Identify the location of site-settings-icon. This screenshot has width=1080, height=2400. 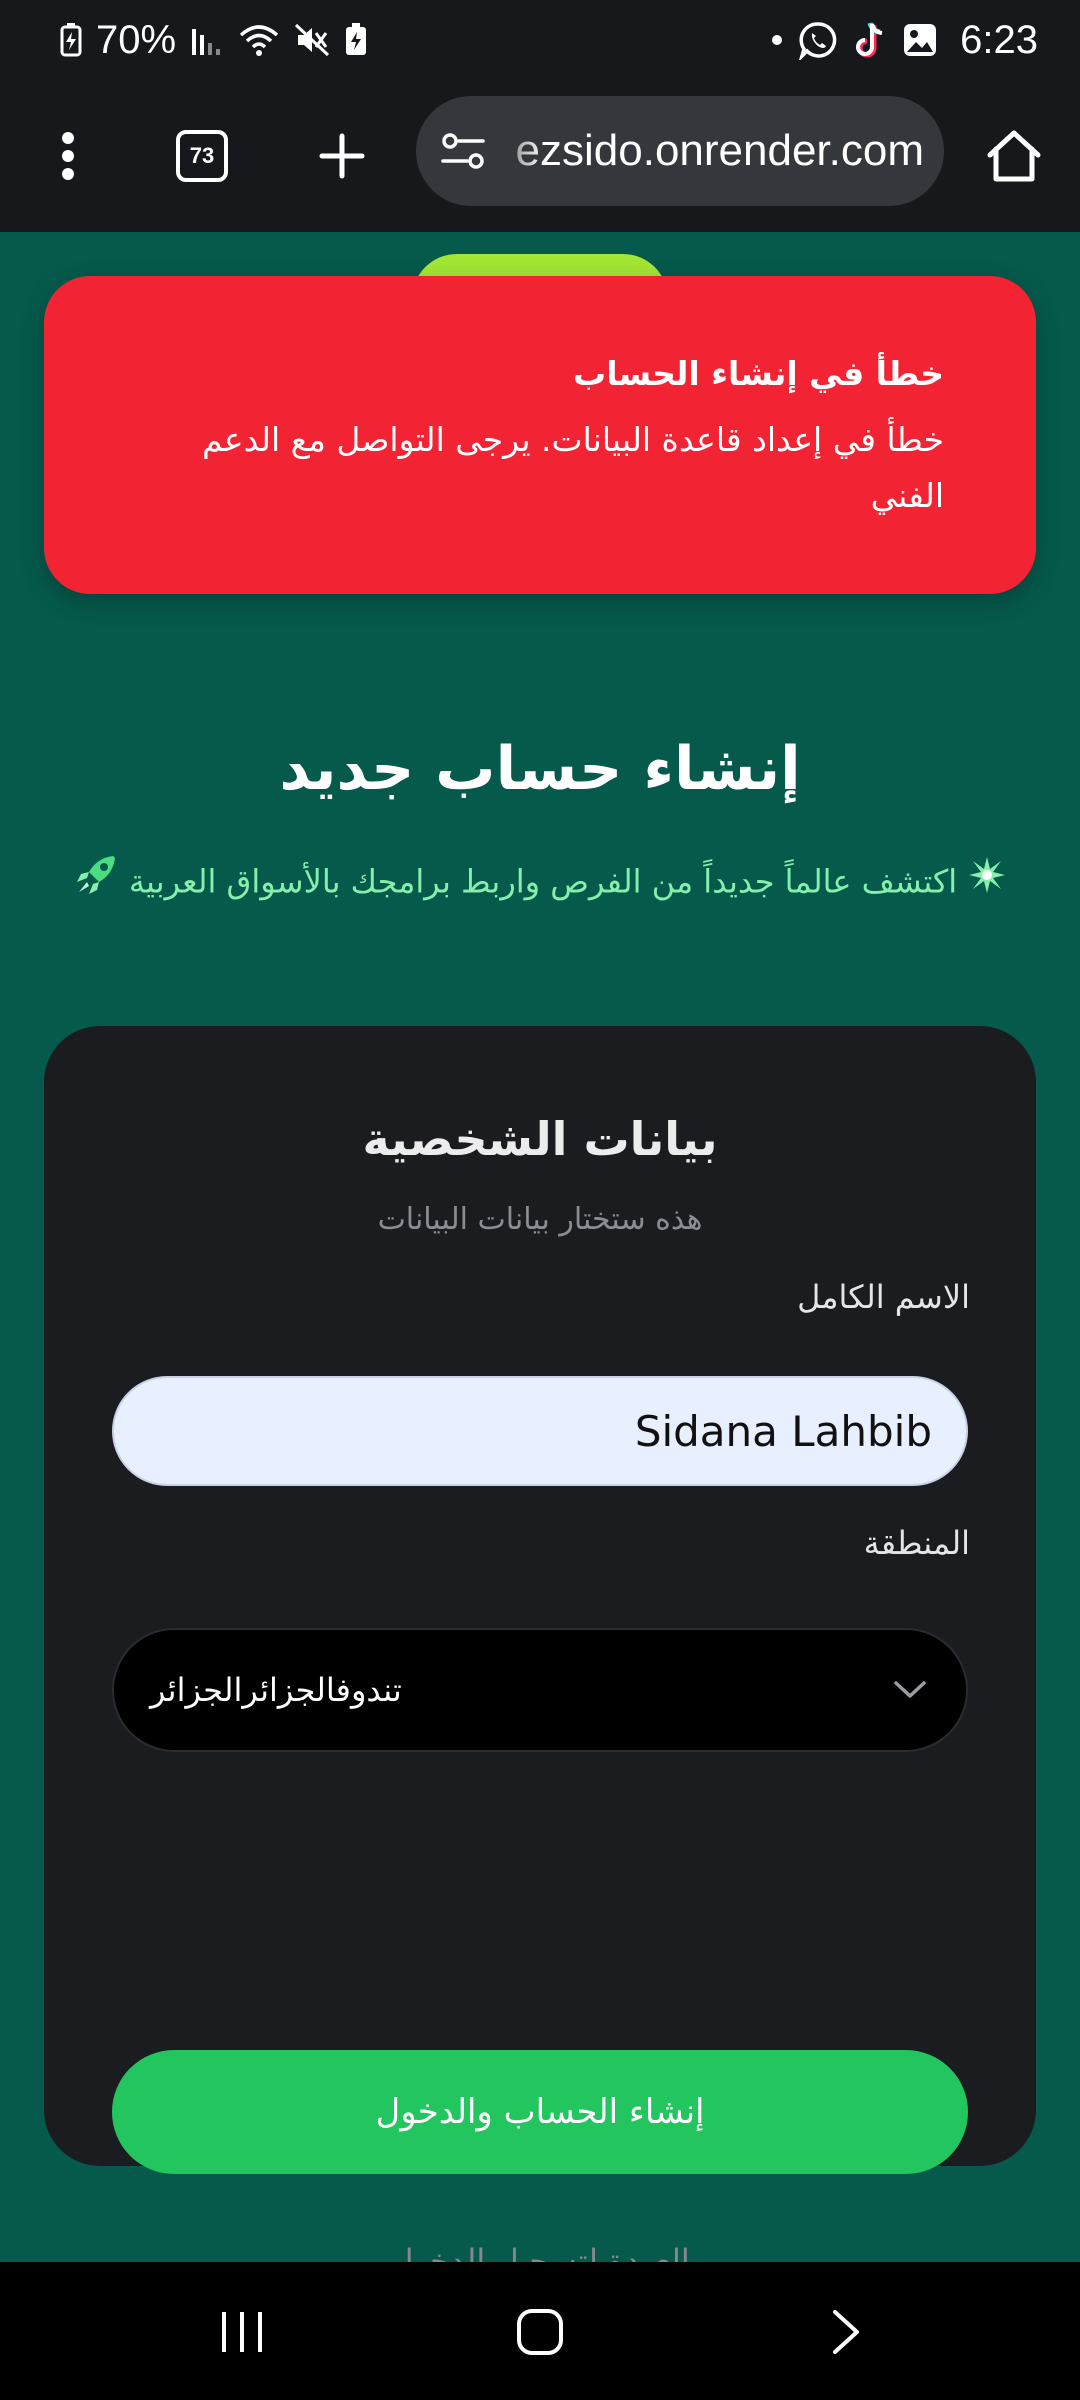
(463, 151).